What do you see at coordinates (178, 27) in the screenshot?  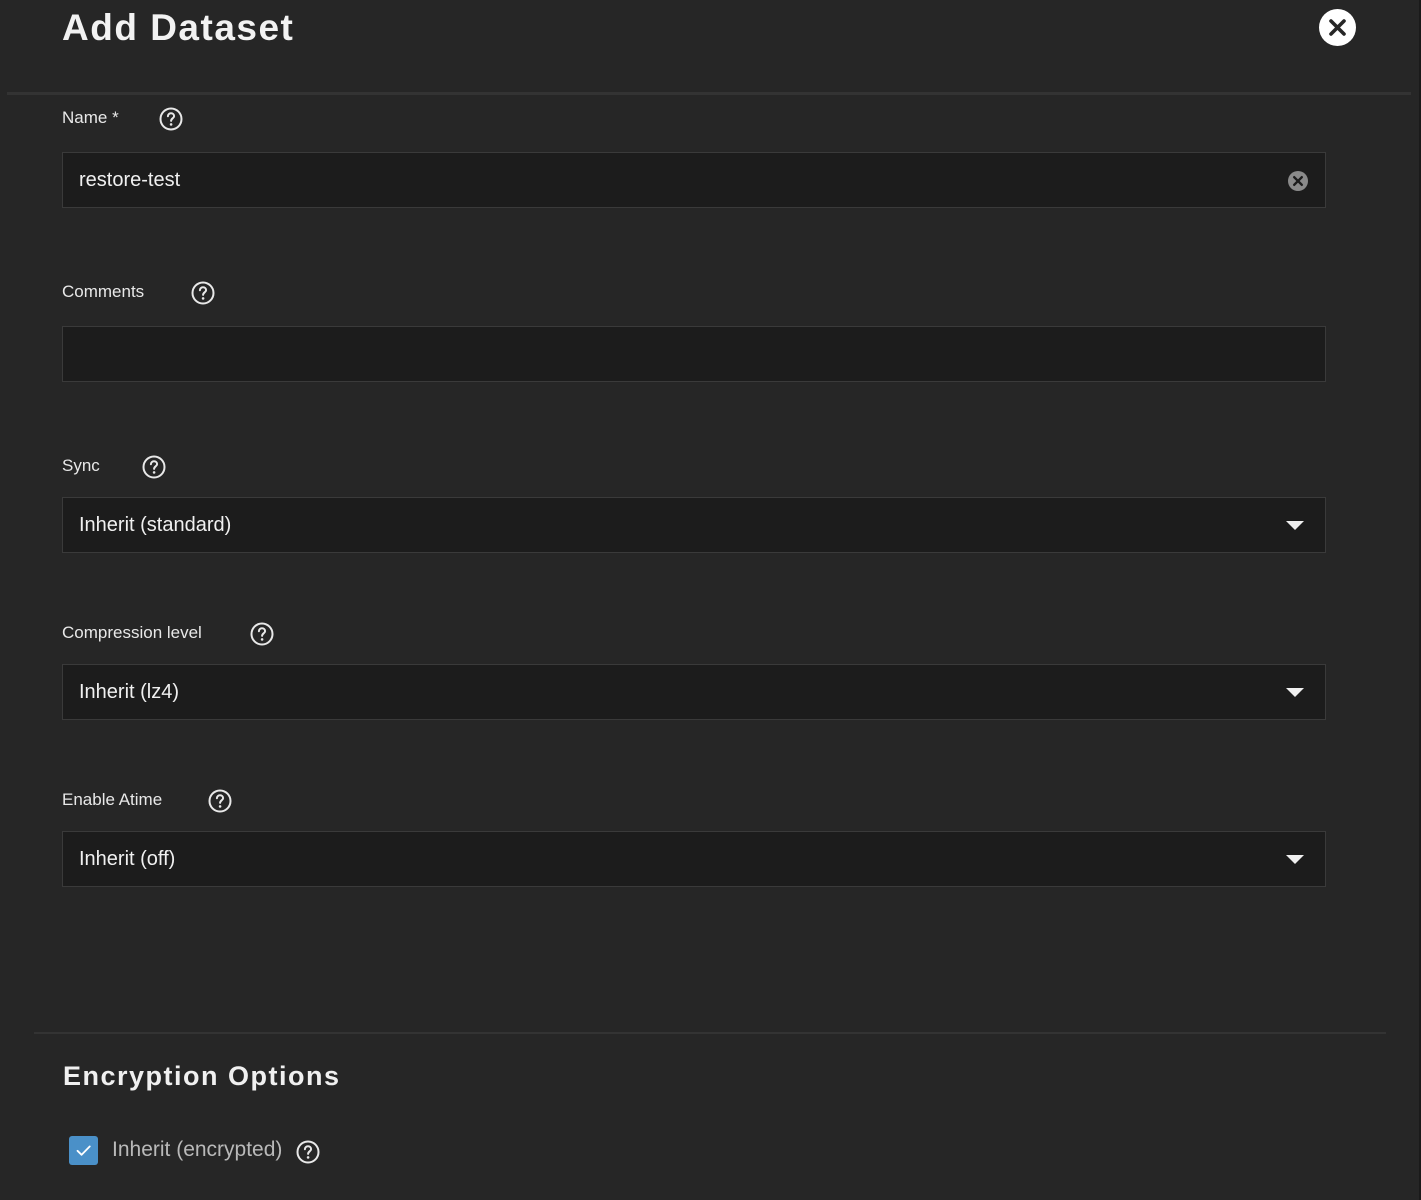 I see `dialog-title: Add Dataset` at bounding box center [178, 27].